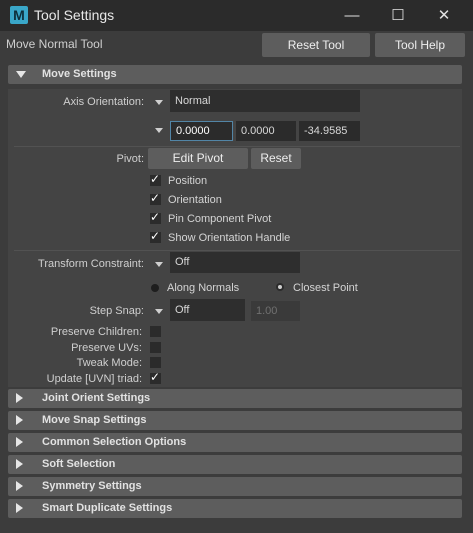  I want to click on axis-orientation-label: Axis Orientation:, so click(103, 102).